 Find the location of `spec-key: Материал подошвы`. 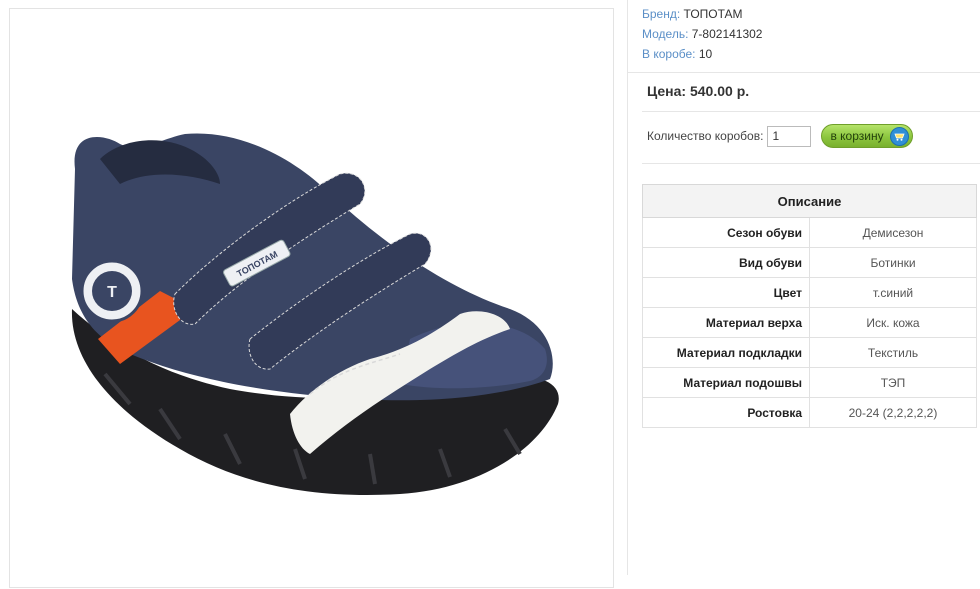

spec-key: Материал подошвы is located at coordinates (726, 382).